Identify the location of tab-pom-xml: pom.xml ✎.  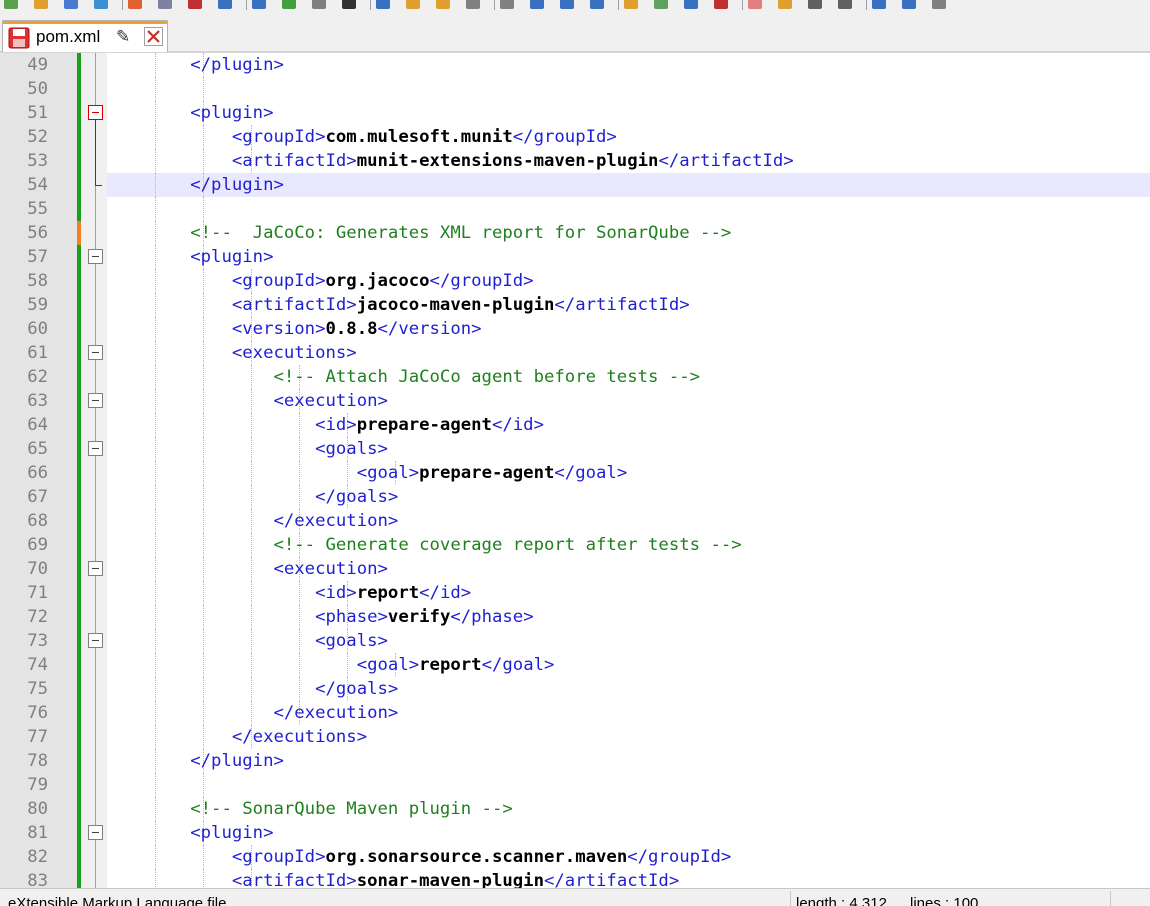
(85, 36).